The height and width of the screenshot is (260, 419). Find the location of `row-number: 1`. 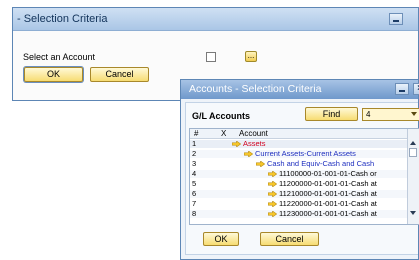

row-number: 1 is located at coordinates (194, 143).